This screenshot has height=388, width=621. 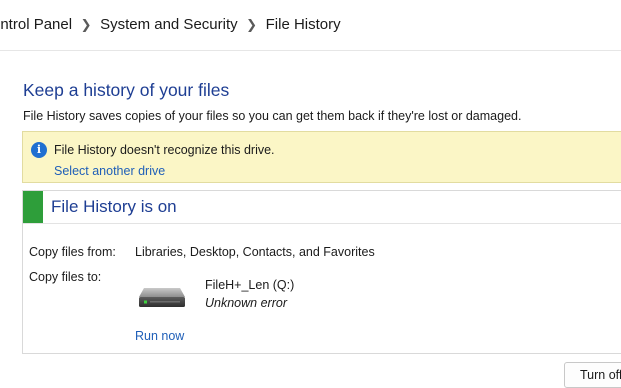 I want to click on breadcrumb-system-and-security: System and Security, so click(x=169, y=24).